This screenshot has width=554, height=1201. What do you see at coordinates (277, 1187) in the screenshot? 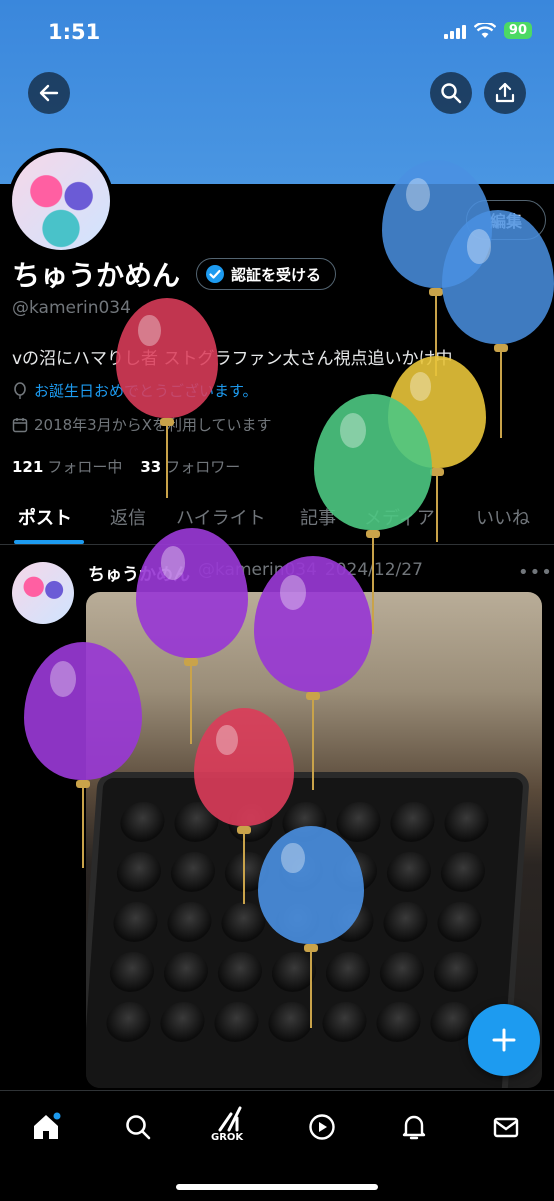
I see `home-indicator` at bounding box center [277, 1187].